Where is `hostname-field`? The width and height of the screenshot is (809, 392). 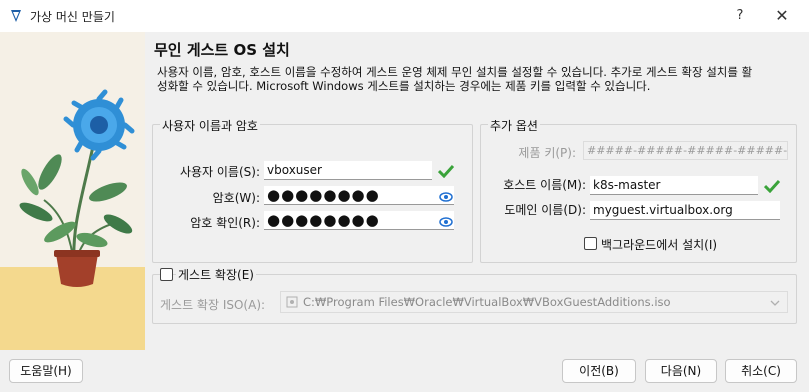 hostname-field is located at coordinates (674, 185).